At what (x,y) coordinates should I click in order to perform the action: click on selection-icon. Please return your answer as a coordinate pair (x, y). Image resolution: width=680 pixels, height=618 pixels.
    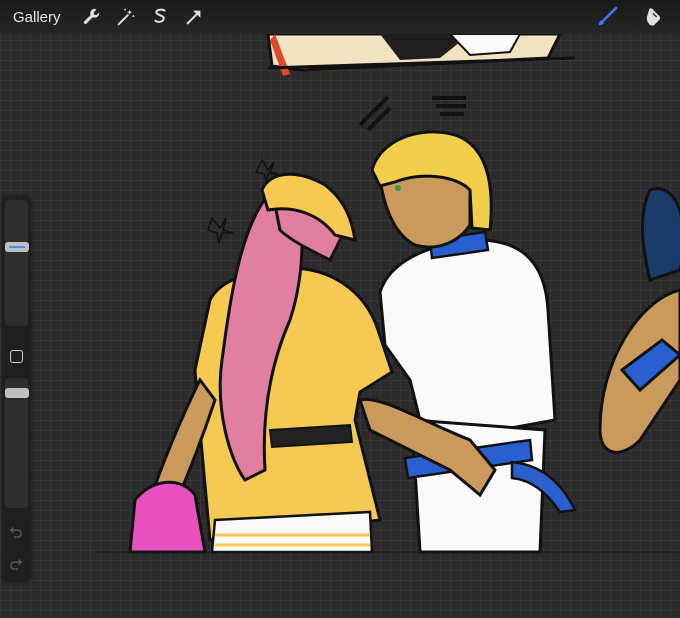
    Looking at the image, I should click on (160, 17).